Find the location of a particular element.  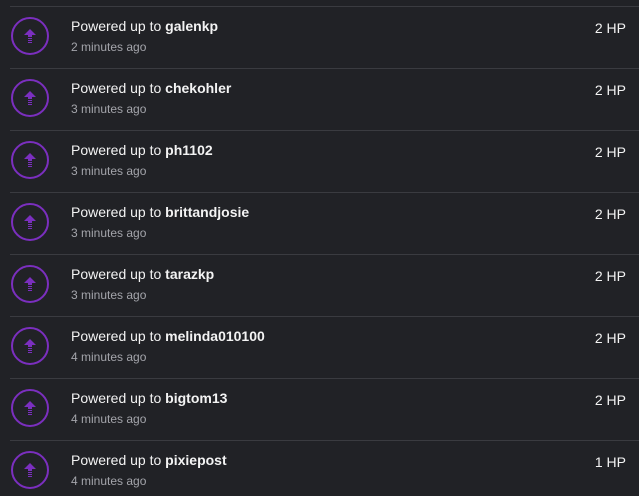

activity-title: Powered up to tarazkp is located at coordinates (142, 274).